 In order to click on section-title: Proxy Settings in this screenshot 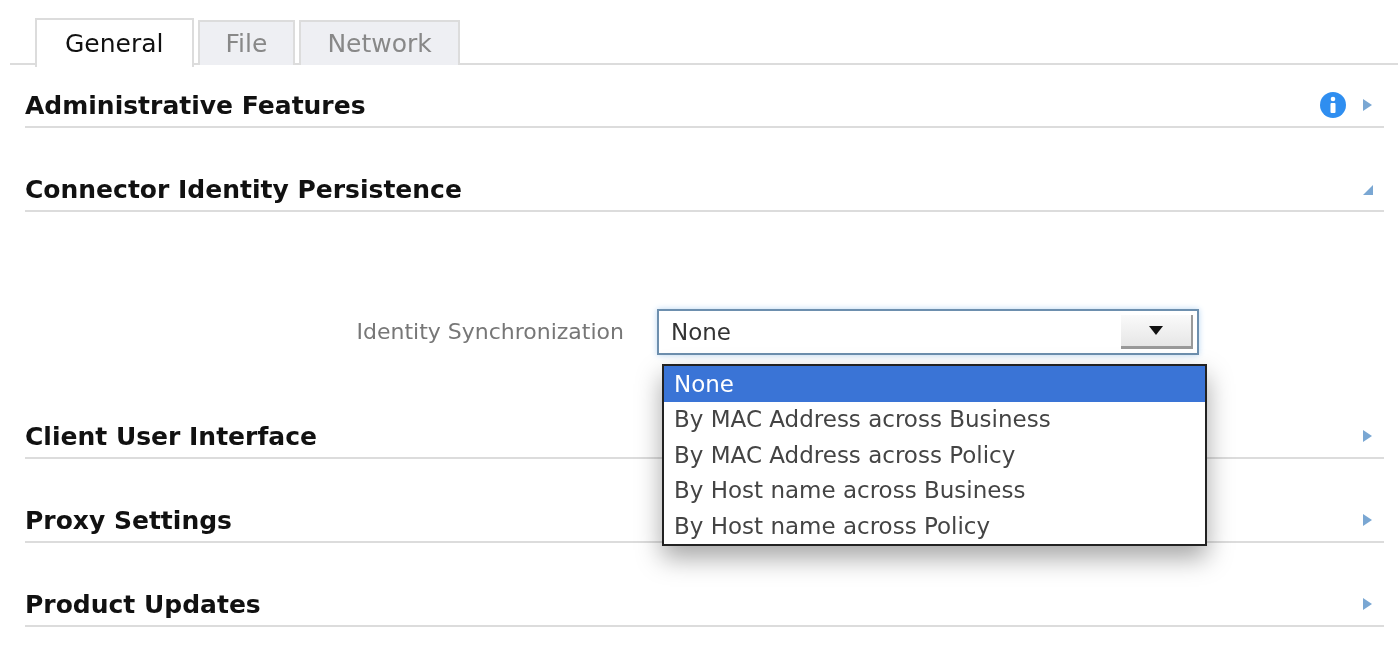, I will do `click(128, 520)`.